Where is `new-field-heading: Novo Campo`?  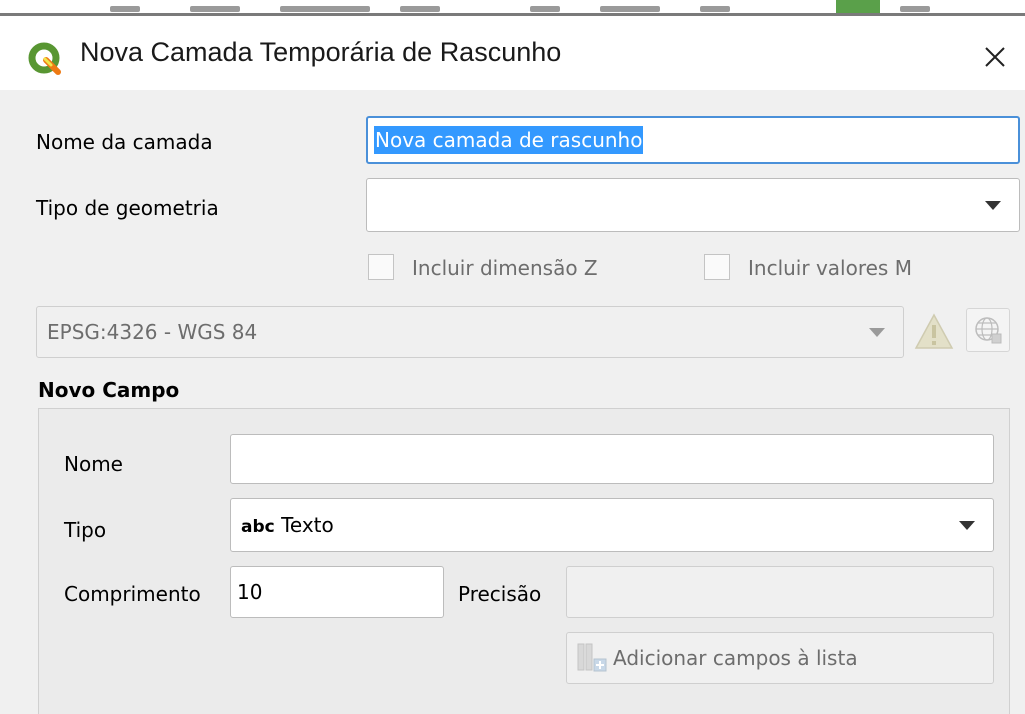 new-field-heading: Novo Campo is located at coordinates (109, 390).